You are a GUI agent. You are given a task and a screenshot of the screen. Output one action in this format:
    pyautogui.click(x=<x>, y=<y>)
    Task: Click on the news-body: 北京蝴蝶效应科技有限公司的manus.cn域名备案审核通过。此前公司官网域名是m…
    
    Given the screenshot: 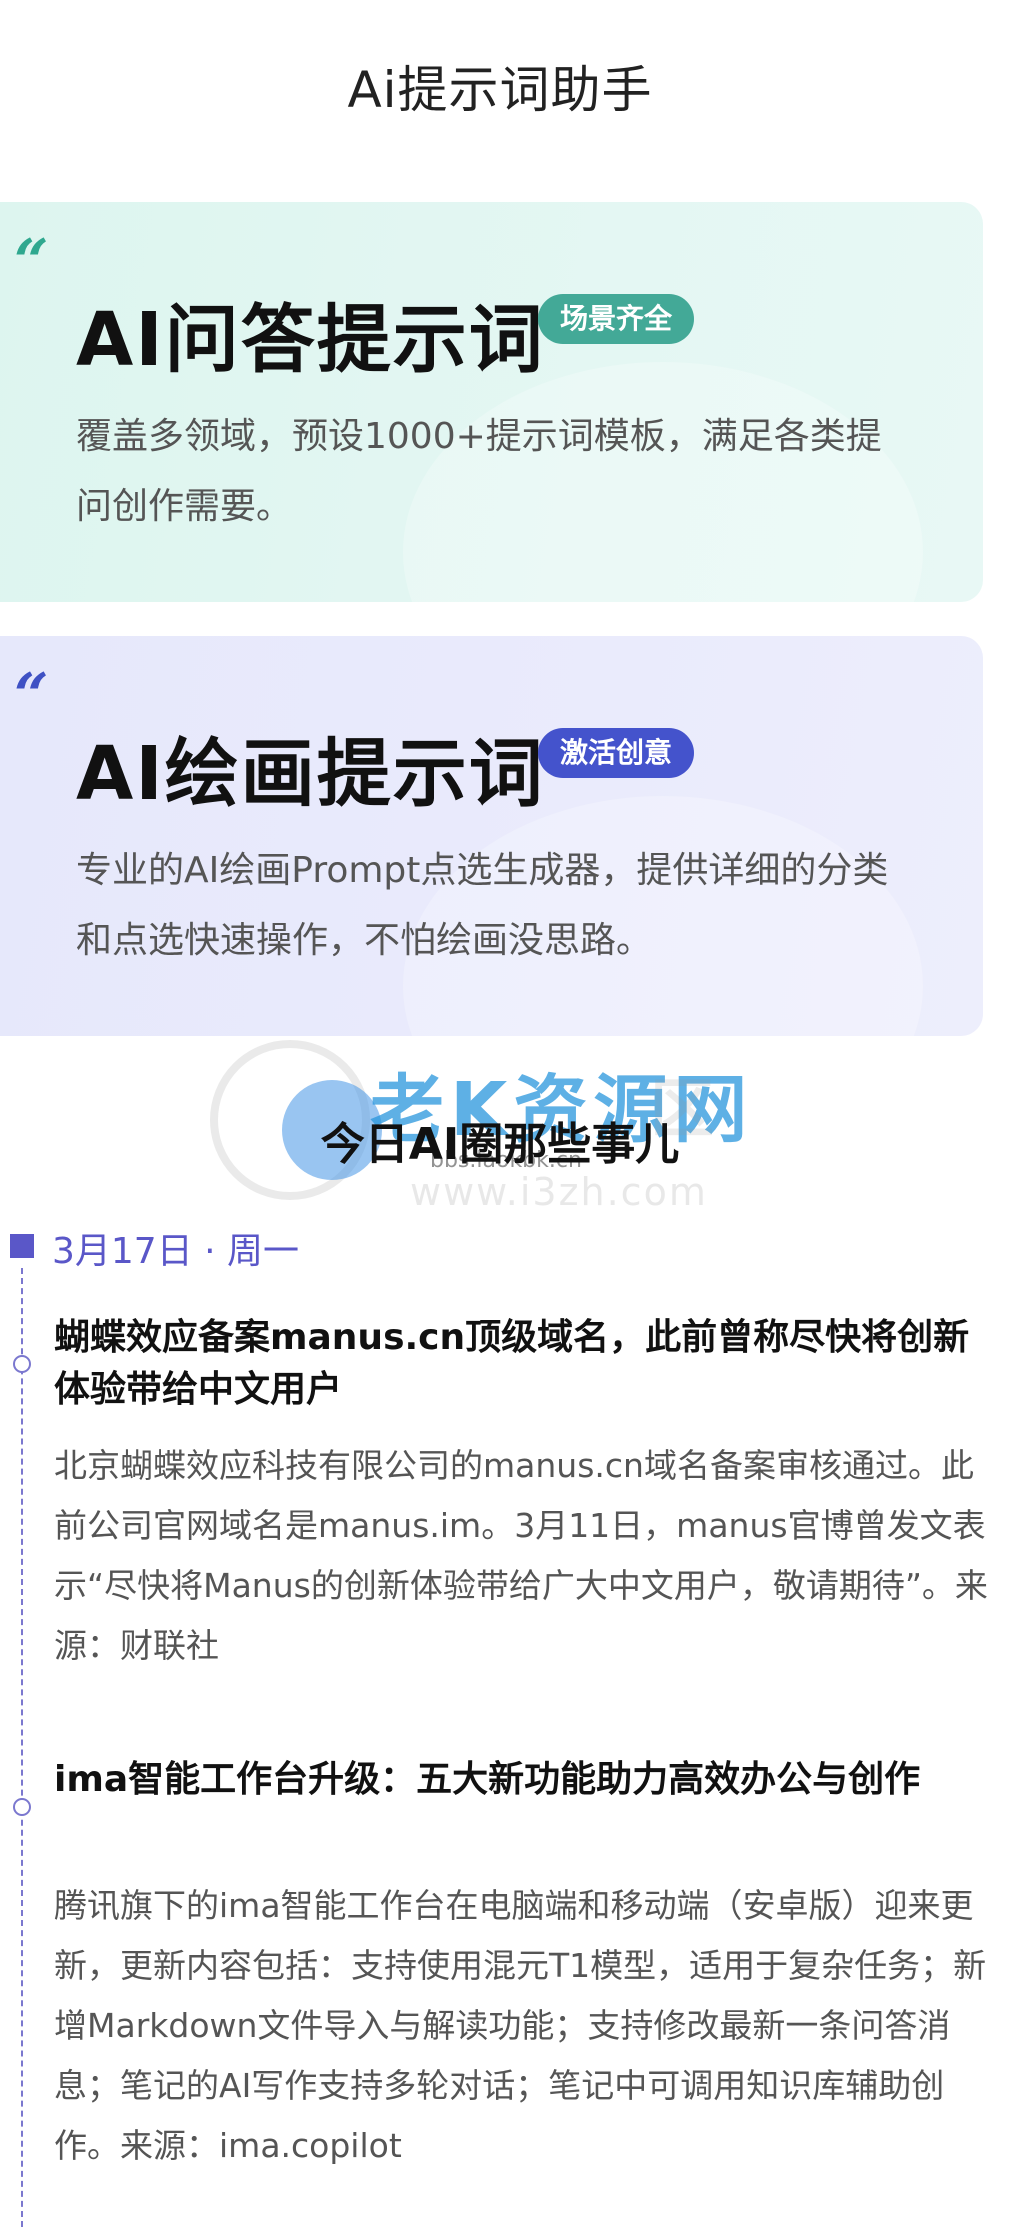 What is the action you would take?
    pyautogui.click(x=521, y=1555)
    